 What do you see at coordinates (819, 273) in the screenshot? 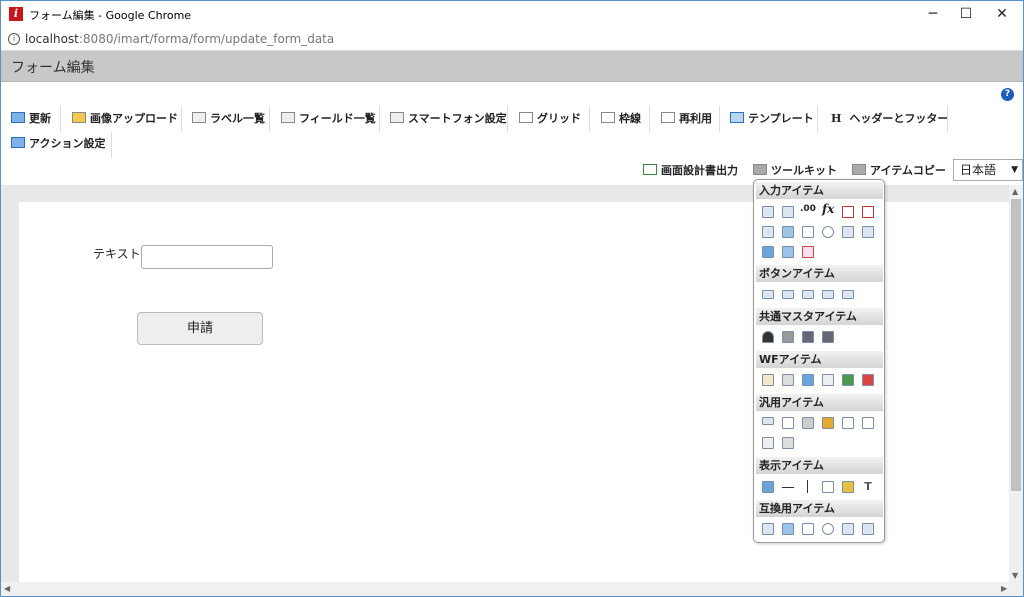
I see `button-items-header: ボタンアイテム` at bounding box center [819, 273].